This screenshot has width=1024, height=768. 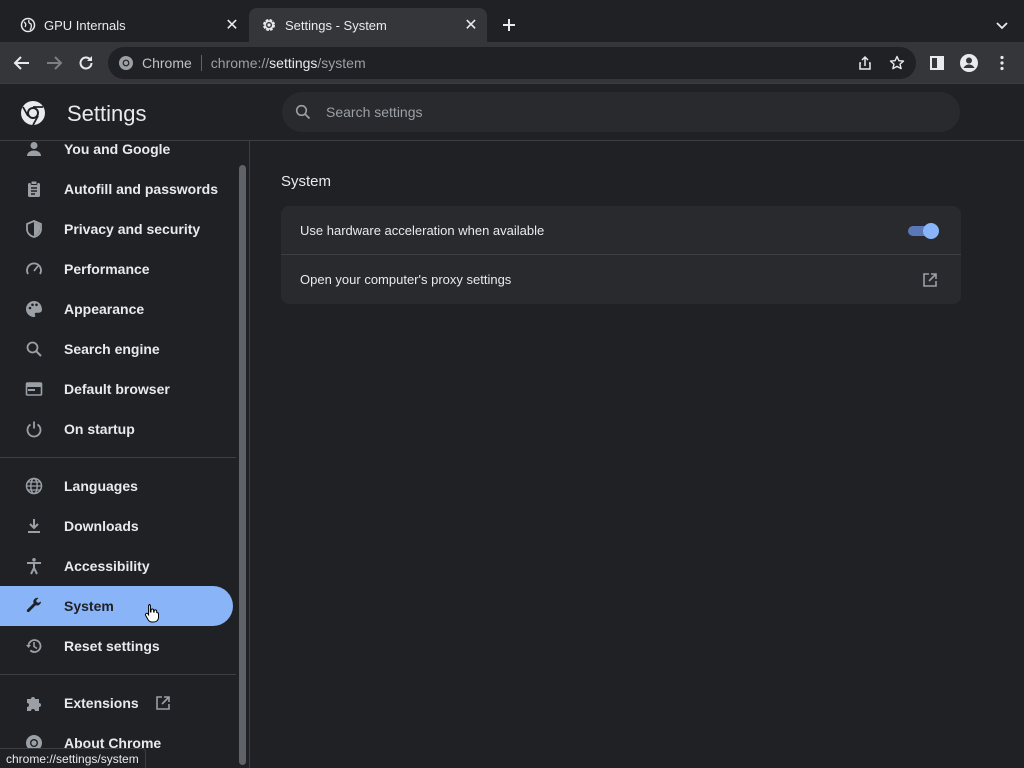 What do you see at coordinates (85, 25) in the screenshot?
I see `tab-title: GPU Internals` at bounding box center [85, 25].